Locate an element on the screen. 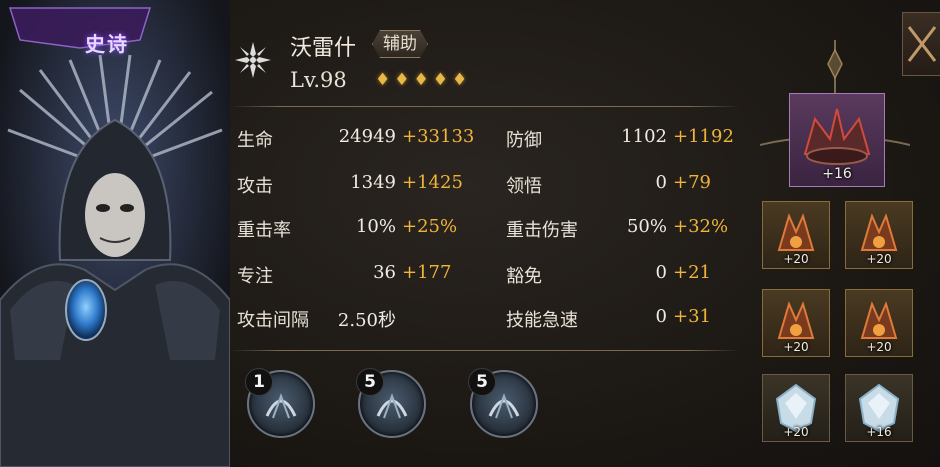 The width and height of the screenshot is (940, 467). stat-base-value: 1102 is located at coordinates (644, 136).